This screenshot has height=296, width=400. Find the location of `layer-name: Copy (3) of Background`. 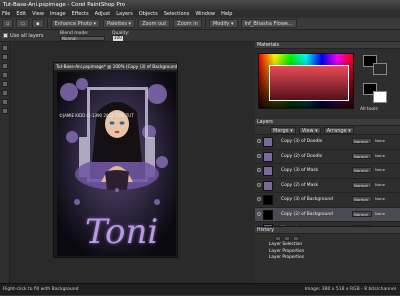

layer-name: Copy (3) of Background is located at coordinates (307, 199).